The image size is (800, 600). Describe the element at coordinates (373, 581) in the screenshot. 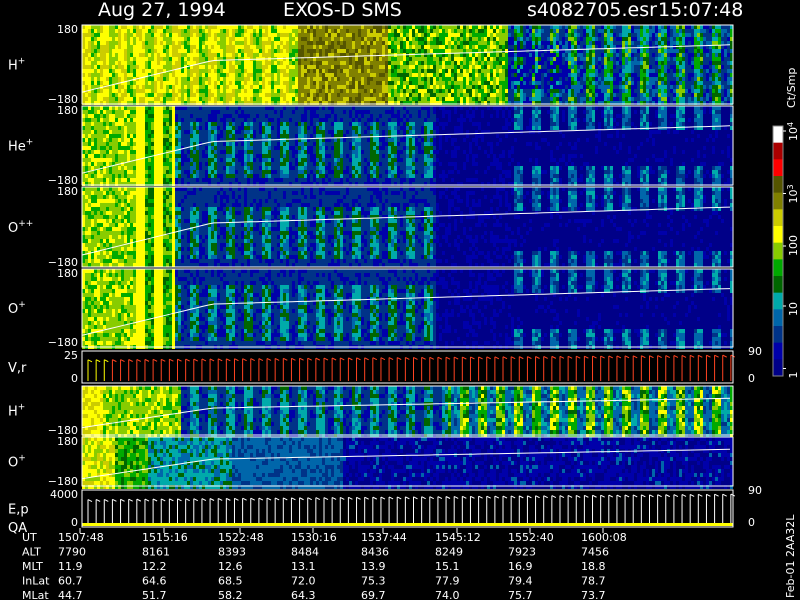

I see `ephemeris-cell: 75.3` at that location.